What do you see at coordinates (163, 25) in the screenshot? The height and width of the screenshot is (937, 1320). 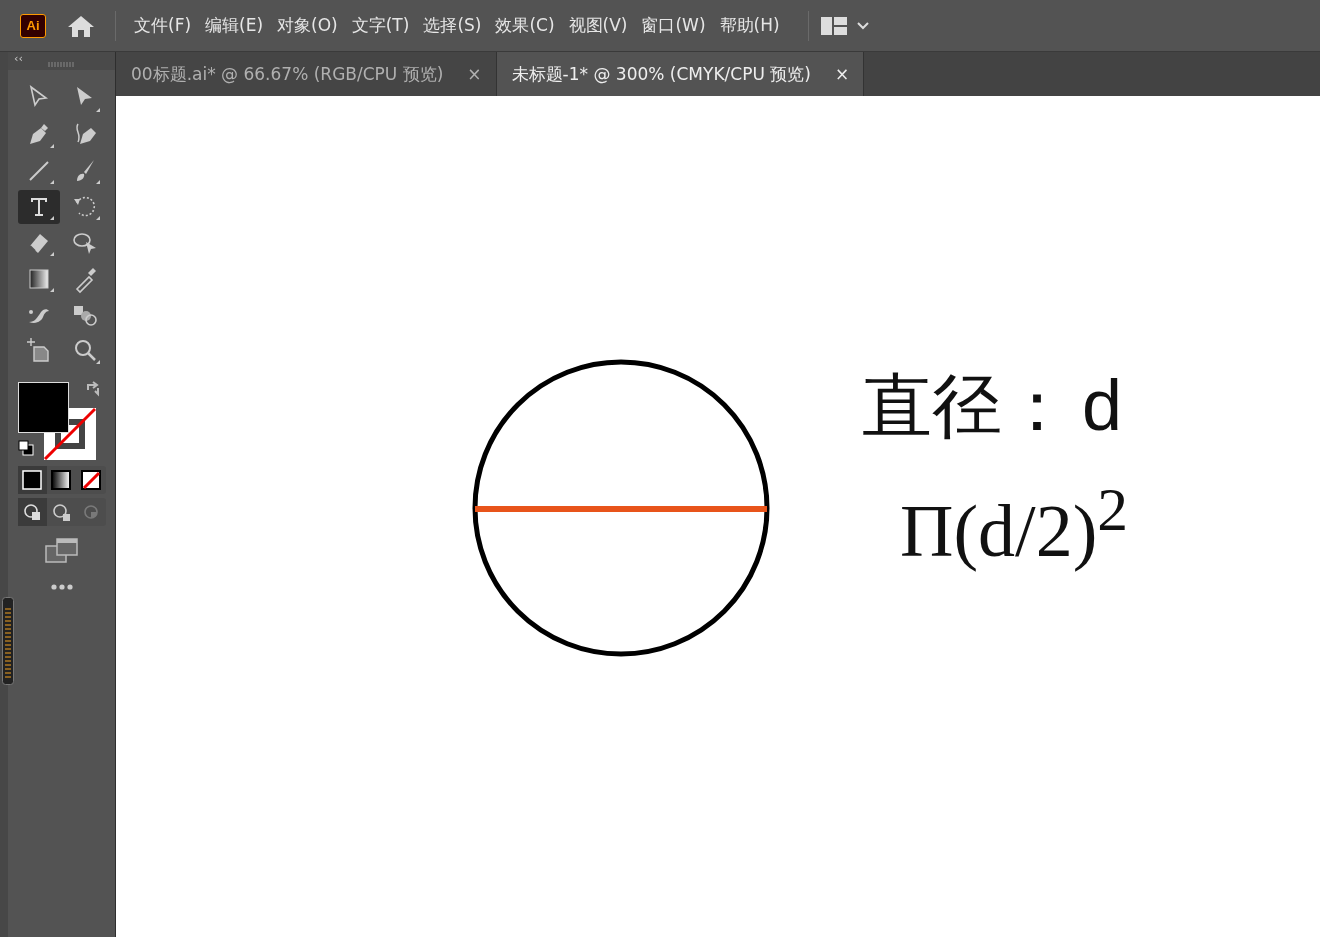 I see `menu-item: 文件(F)` at bounding box center [163, 25].